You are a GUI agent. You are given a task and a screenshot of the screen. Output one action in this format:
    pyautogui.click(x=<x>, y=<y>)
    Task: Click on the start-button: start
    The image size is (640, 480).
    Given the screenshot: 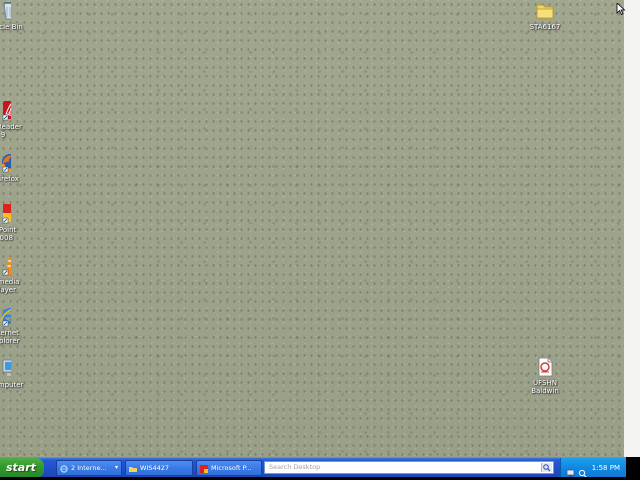 What is the action you would take?
    pyautogui.click(x=22, y=468)
    